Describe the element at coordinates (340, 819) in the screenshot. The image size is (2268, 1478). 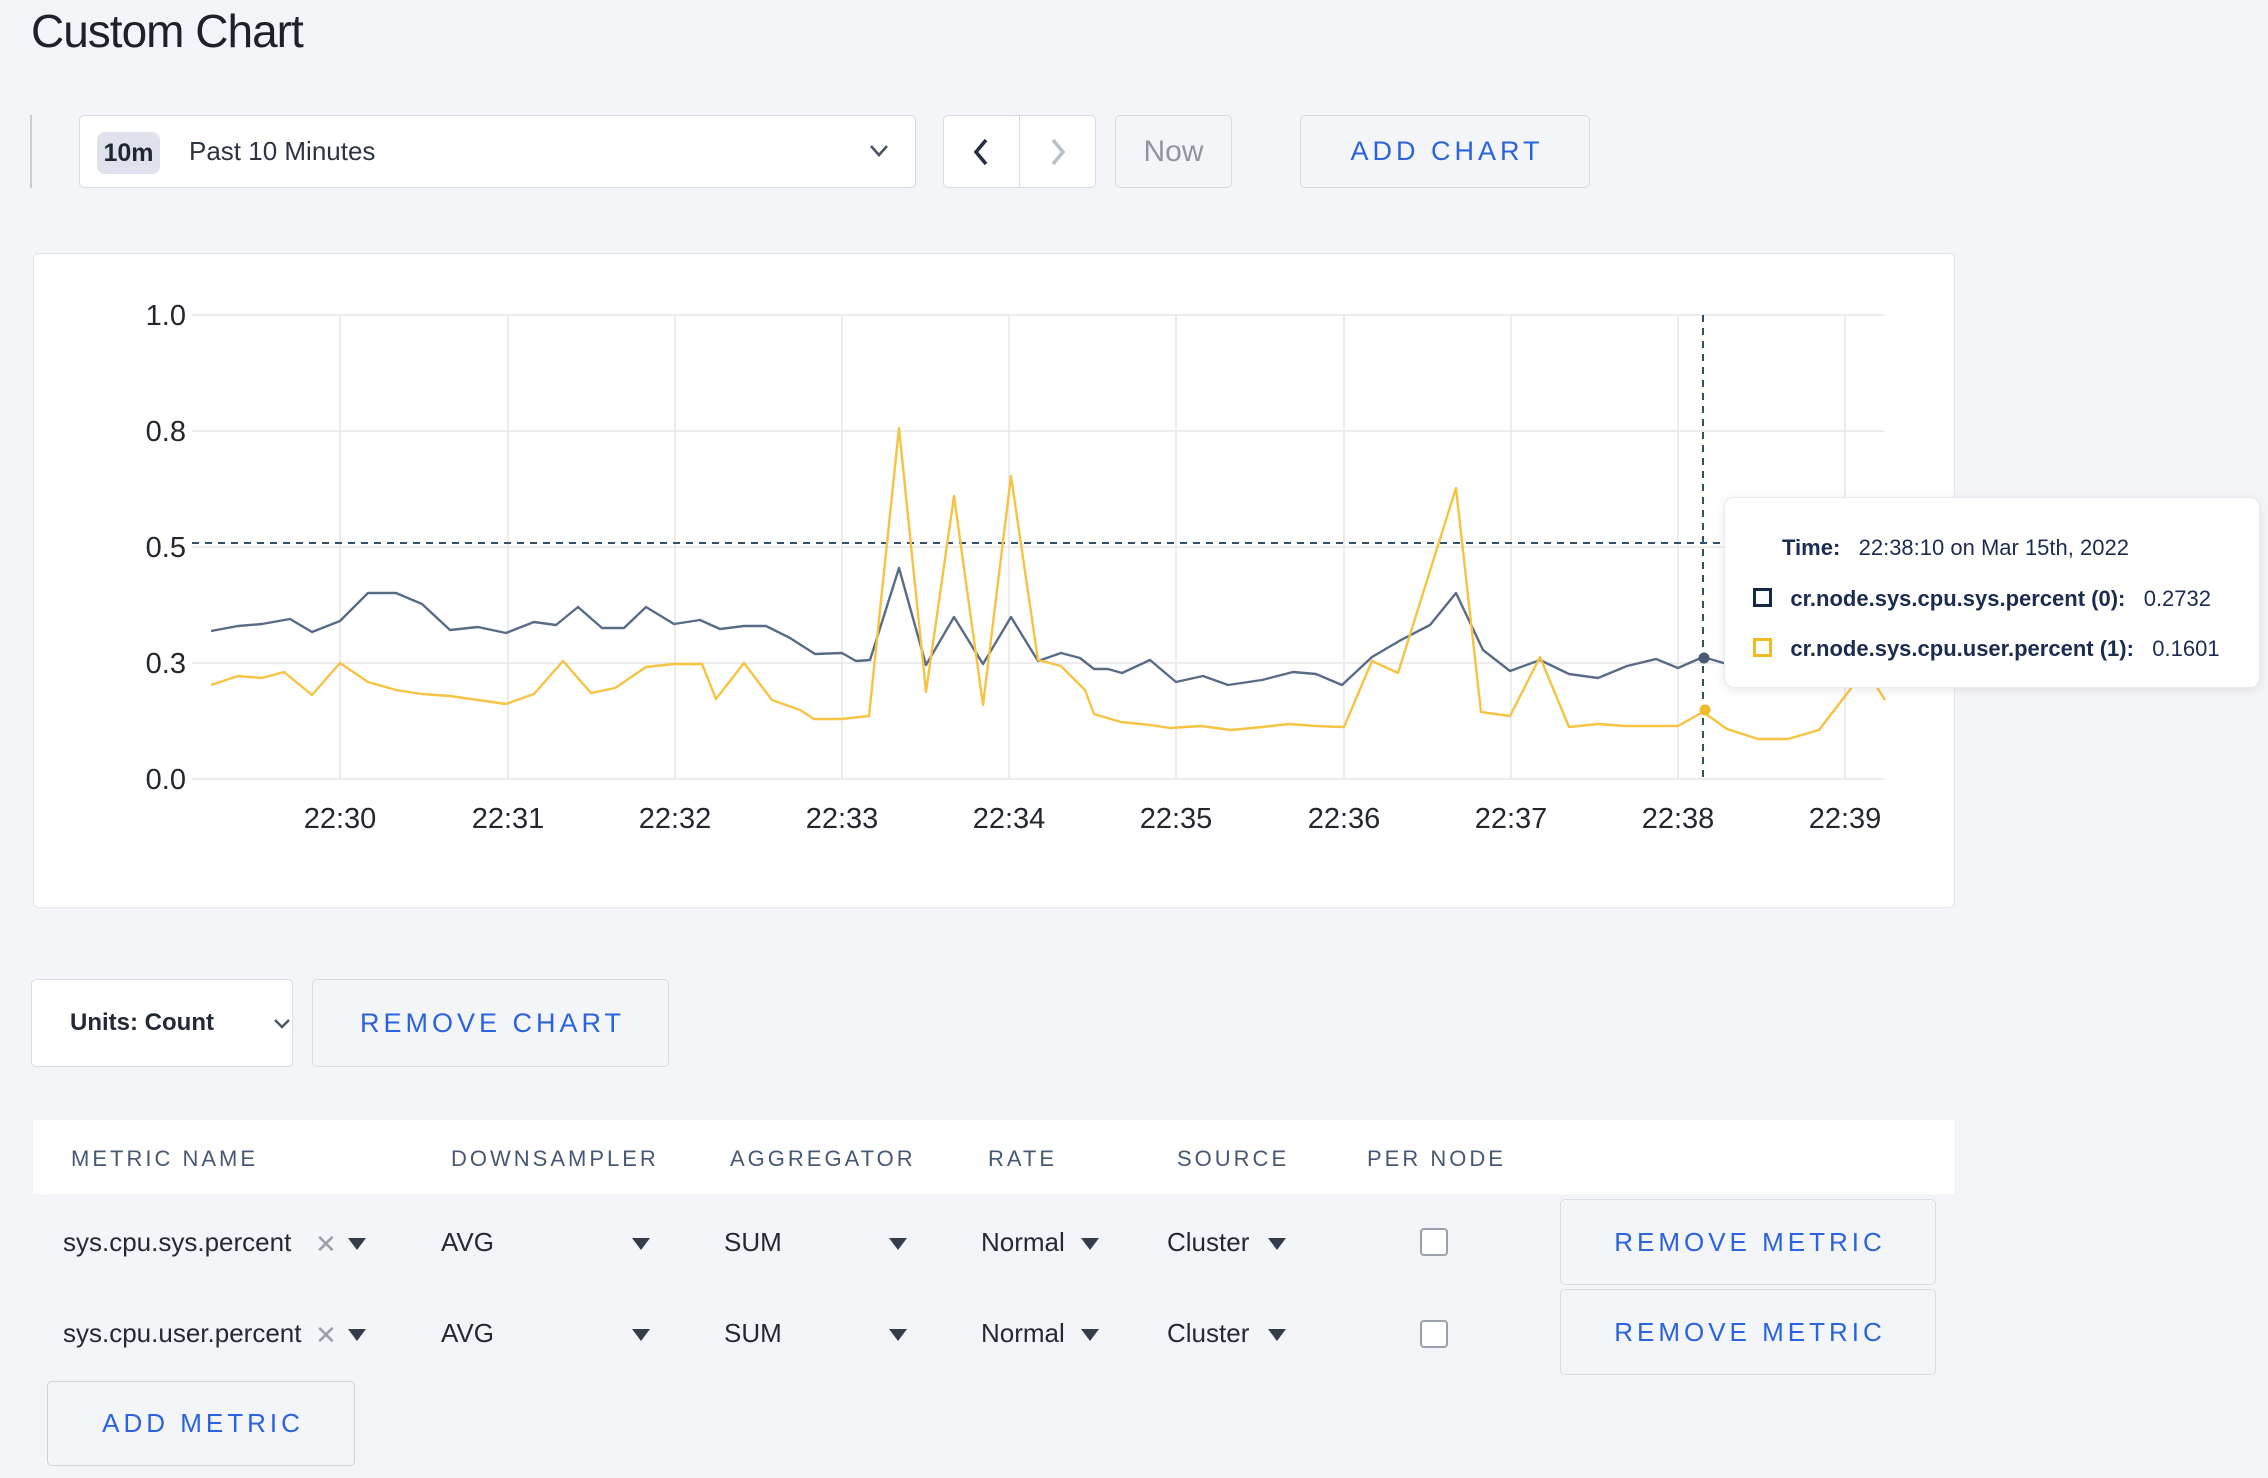
I see `svg-text: 22:30` at that location.